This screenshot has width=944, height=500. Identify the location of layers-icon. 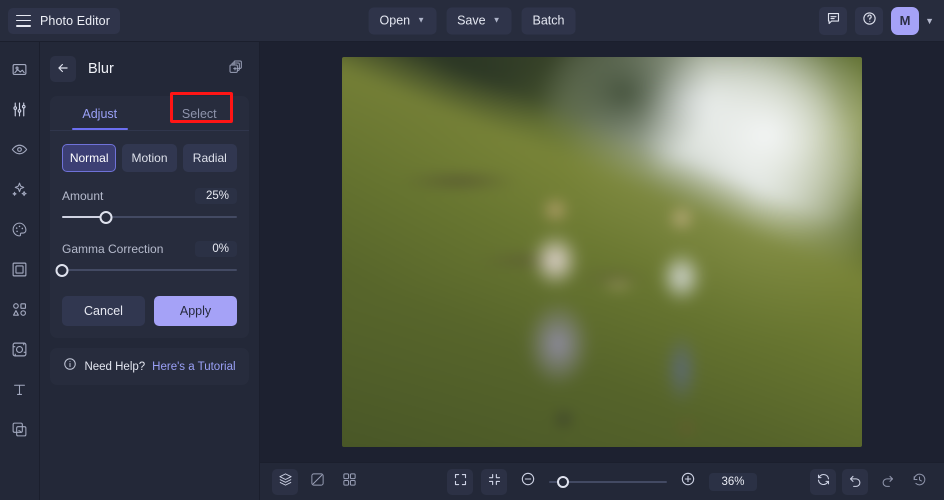
(285, 482).